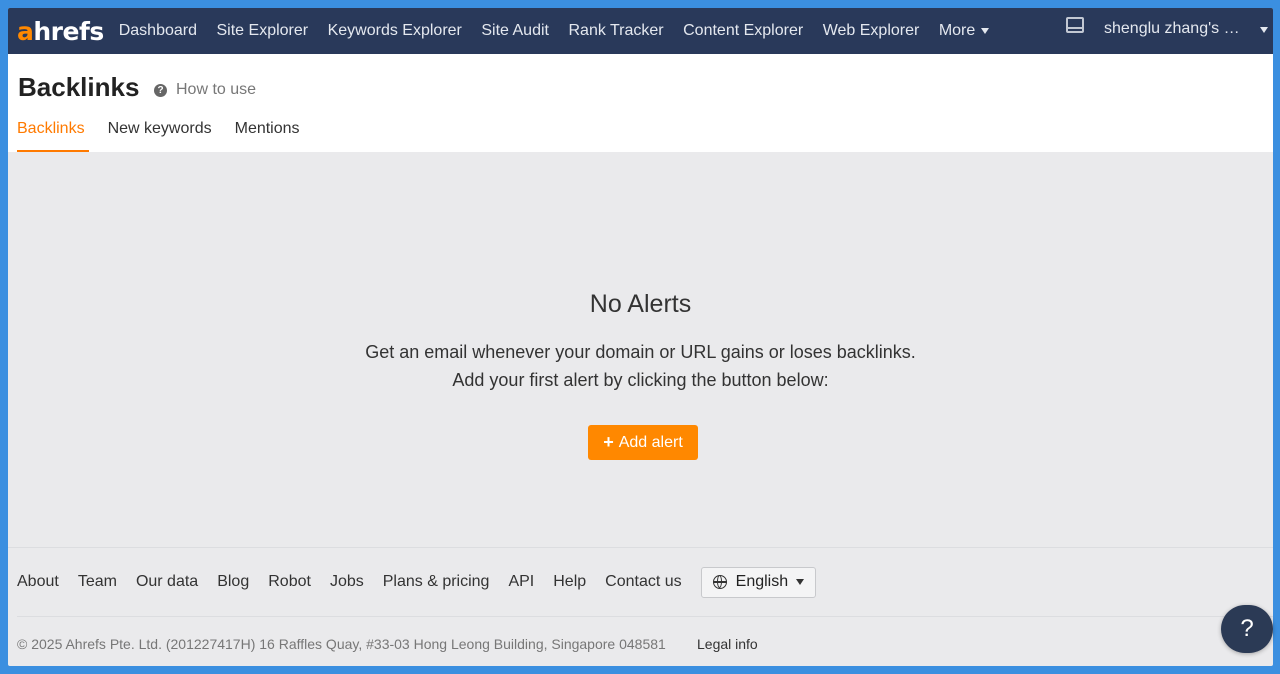  I want to click on page-title: Backlinks, so click(79, 87).